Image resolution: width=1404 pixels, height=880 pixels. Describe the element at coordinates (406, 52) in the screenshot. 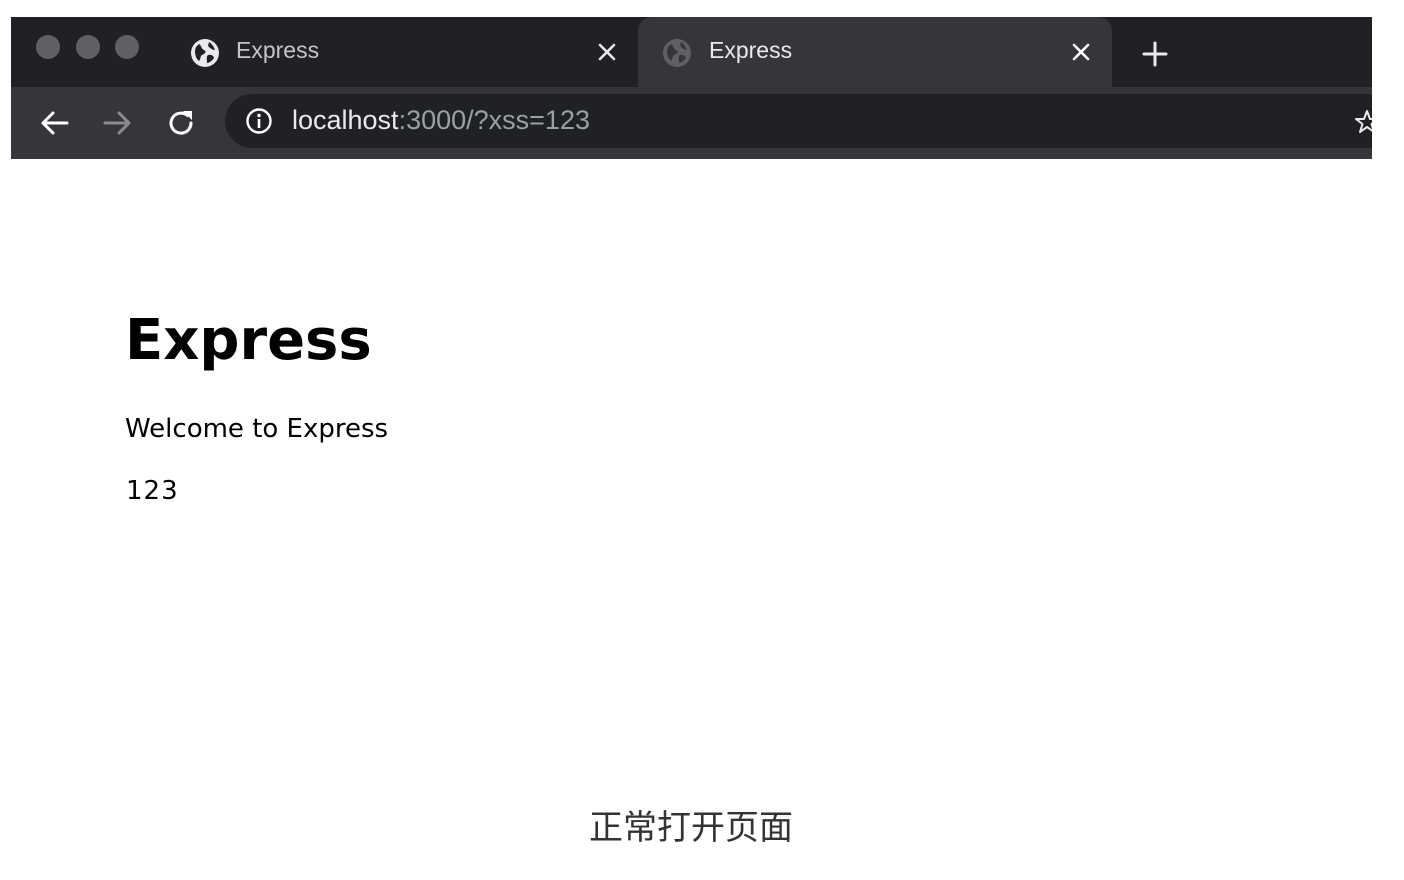

I see `tab-inactive: Express` at that location.